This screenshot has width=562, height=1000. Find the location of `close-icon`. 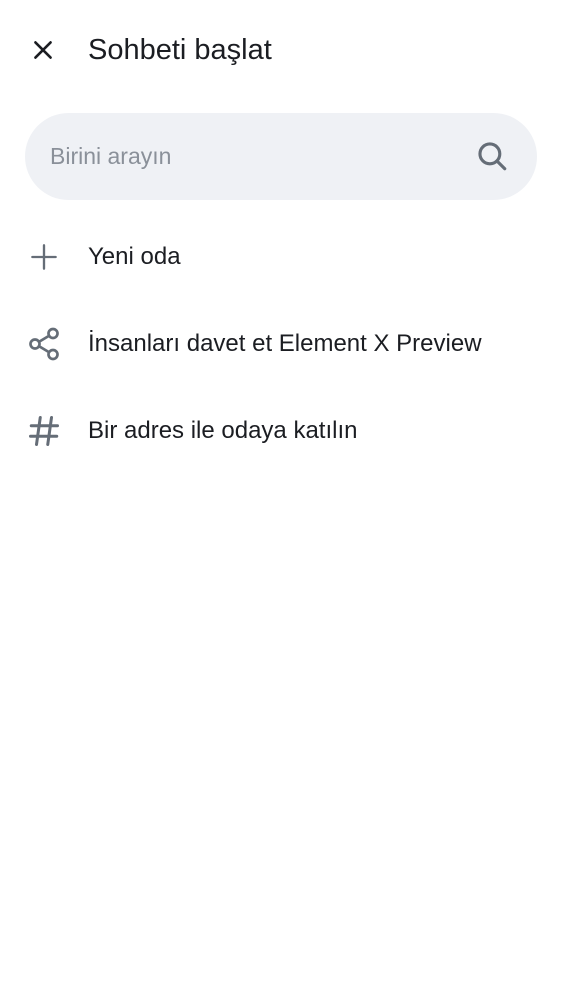

close-icon is located at coordinates (43, 50).